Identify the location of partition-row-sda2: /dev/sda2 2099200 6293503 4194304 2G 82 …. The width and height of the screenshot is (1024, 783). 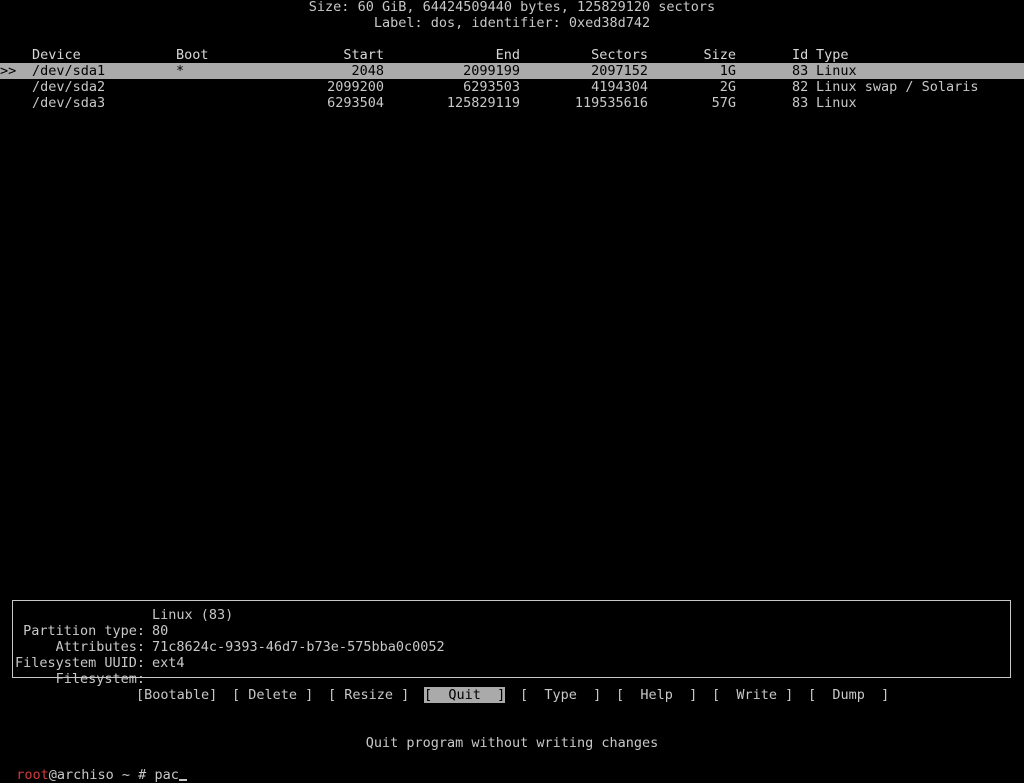
(512, 87).